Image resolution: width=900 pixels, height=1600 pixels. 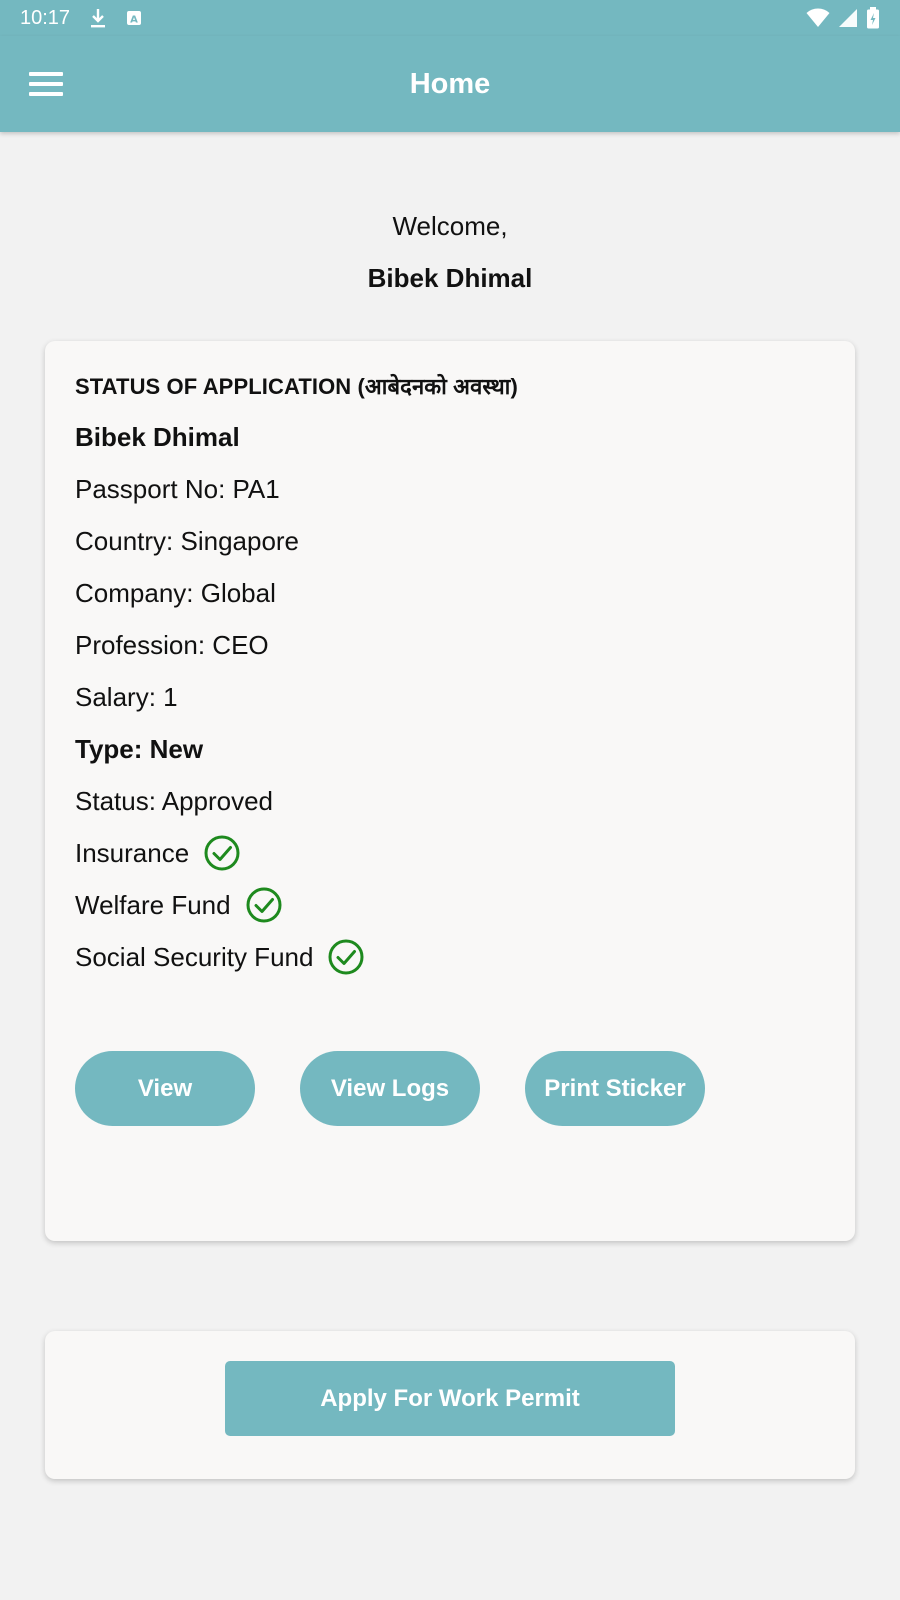 What do you see at coordinates (848, 18) in the screenshot?
I see `signal-icon` at bounding box center [848, 18].